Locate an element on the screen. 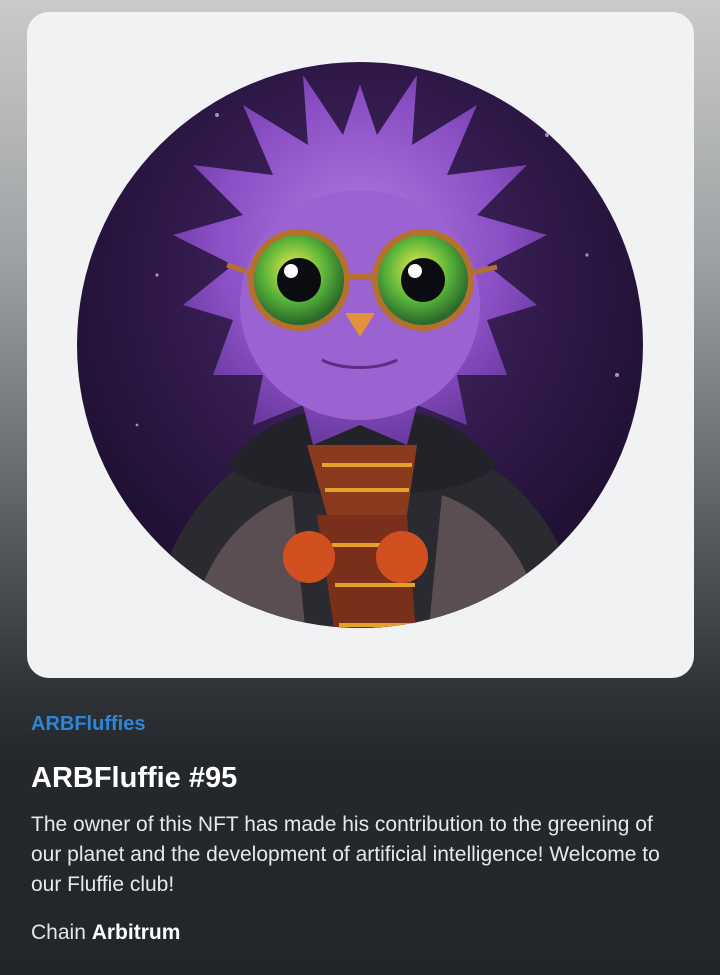 This screenshot has width=720, height=975. chain-label: Chain is located at coordinates (58, 932).